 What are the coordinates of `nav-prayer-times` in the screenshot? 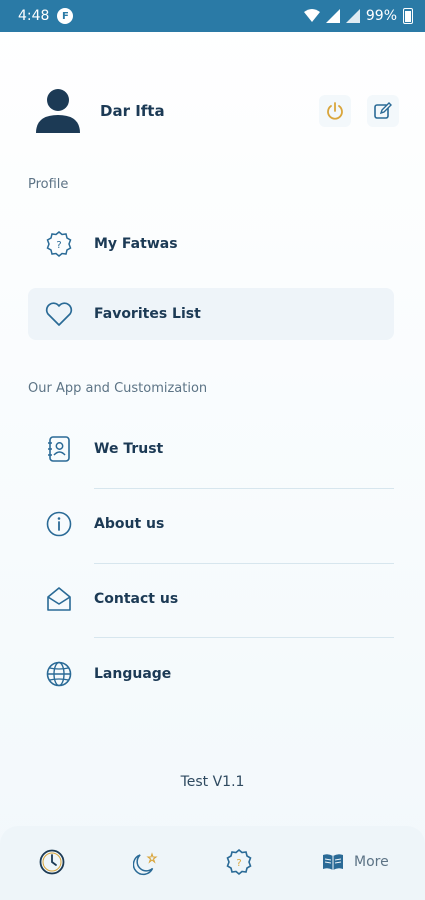 It's located at (52, 862).